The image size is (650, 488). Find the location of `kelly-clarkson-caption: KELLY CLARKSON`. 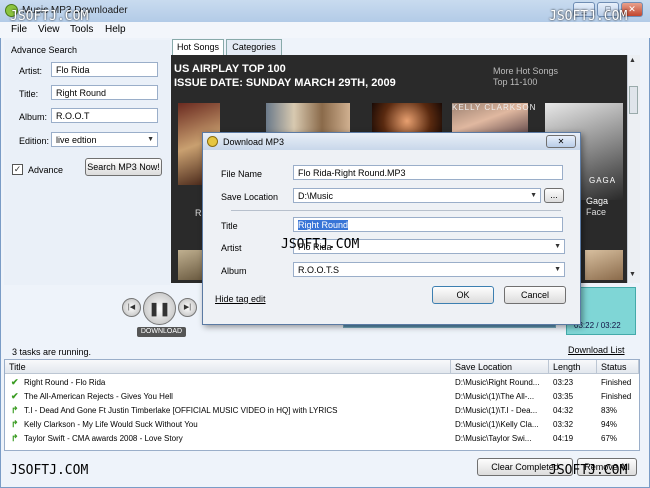

kelly-clarkson-caption: KELLY CLARKSON is located at coordinates (494, 107).